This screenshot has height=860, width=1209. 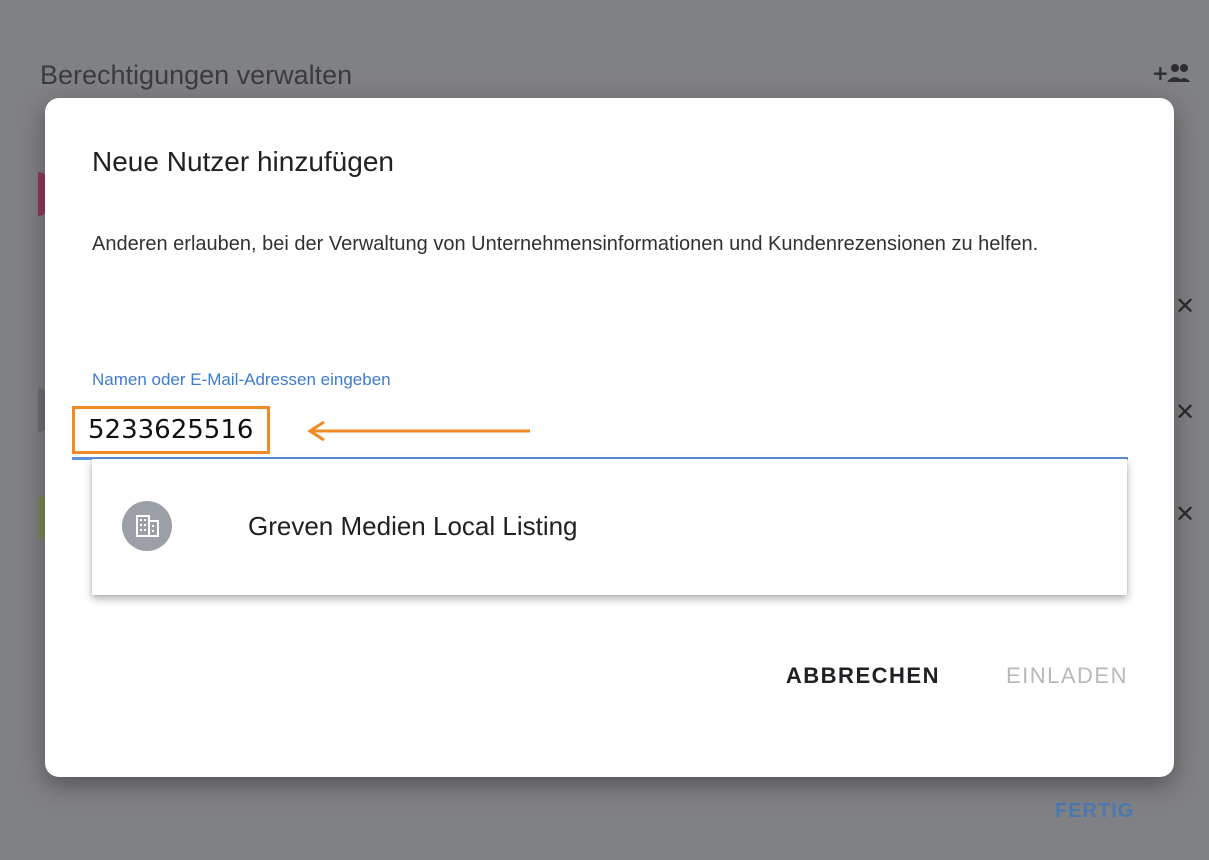 I want to click on dialog-title: Neue Nutzer hinzufügen, so click(x=243, y=161).